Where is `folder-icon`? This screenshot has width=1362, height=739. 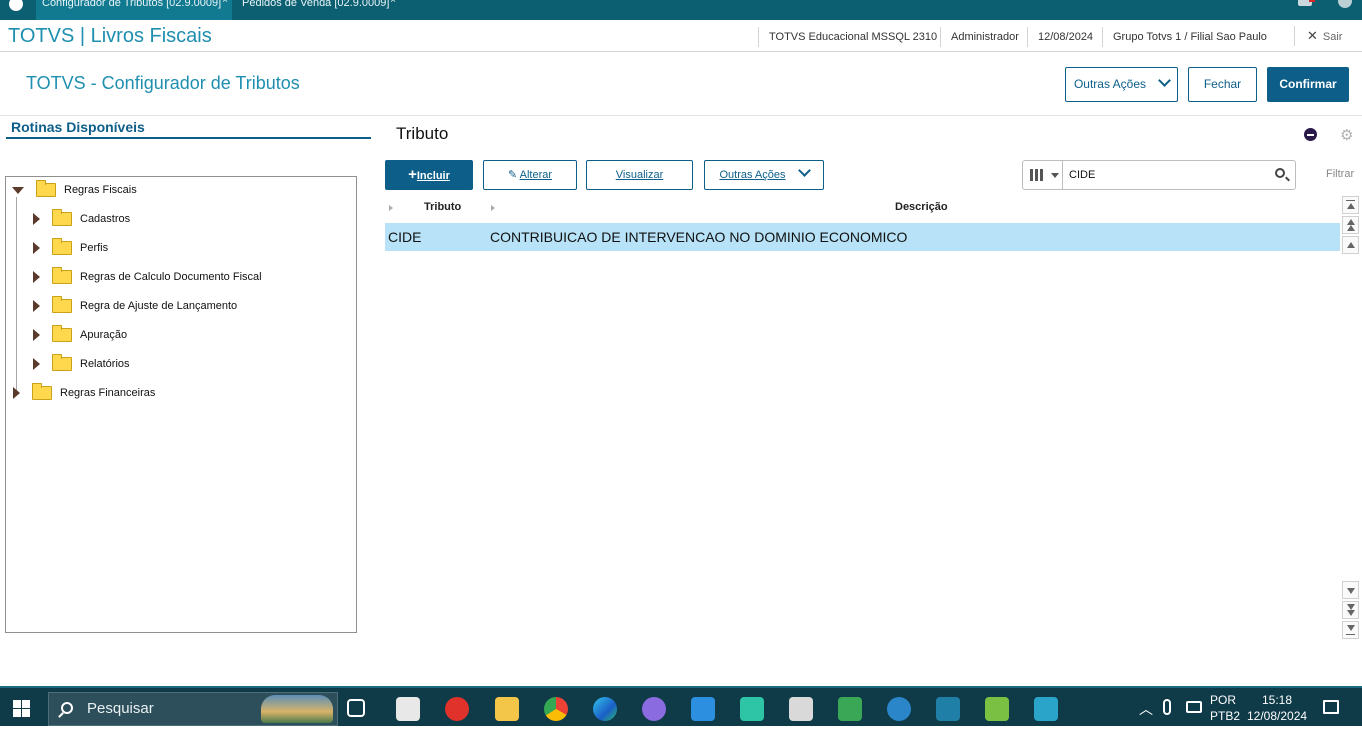
folder-icon is located at coordinates (62, 305).